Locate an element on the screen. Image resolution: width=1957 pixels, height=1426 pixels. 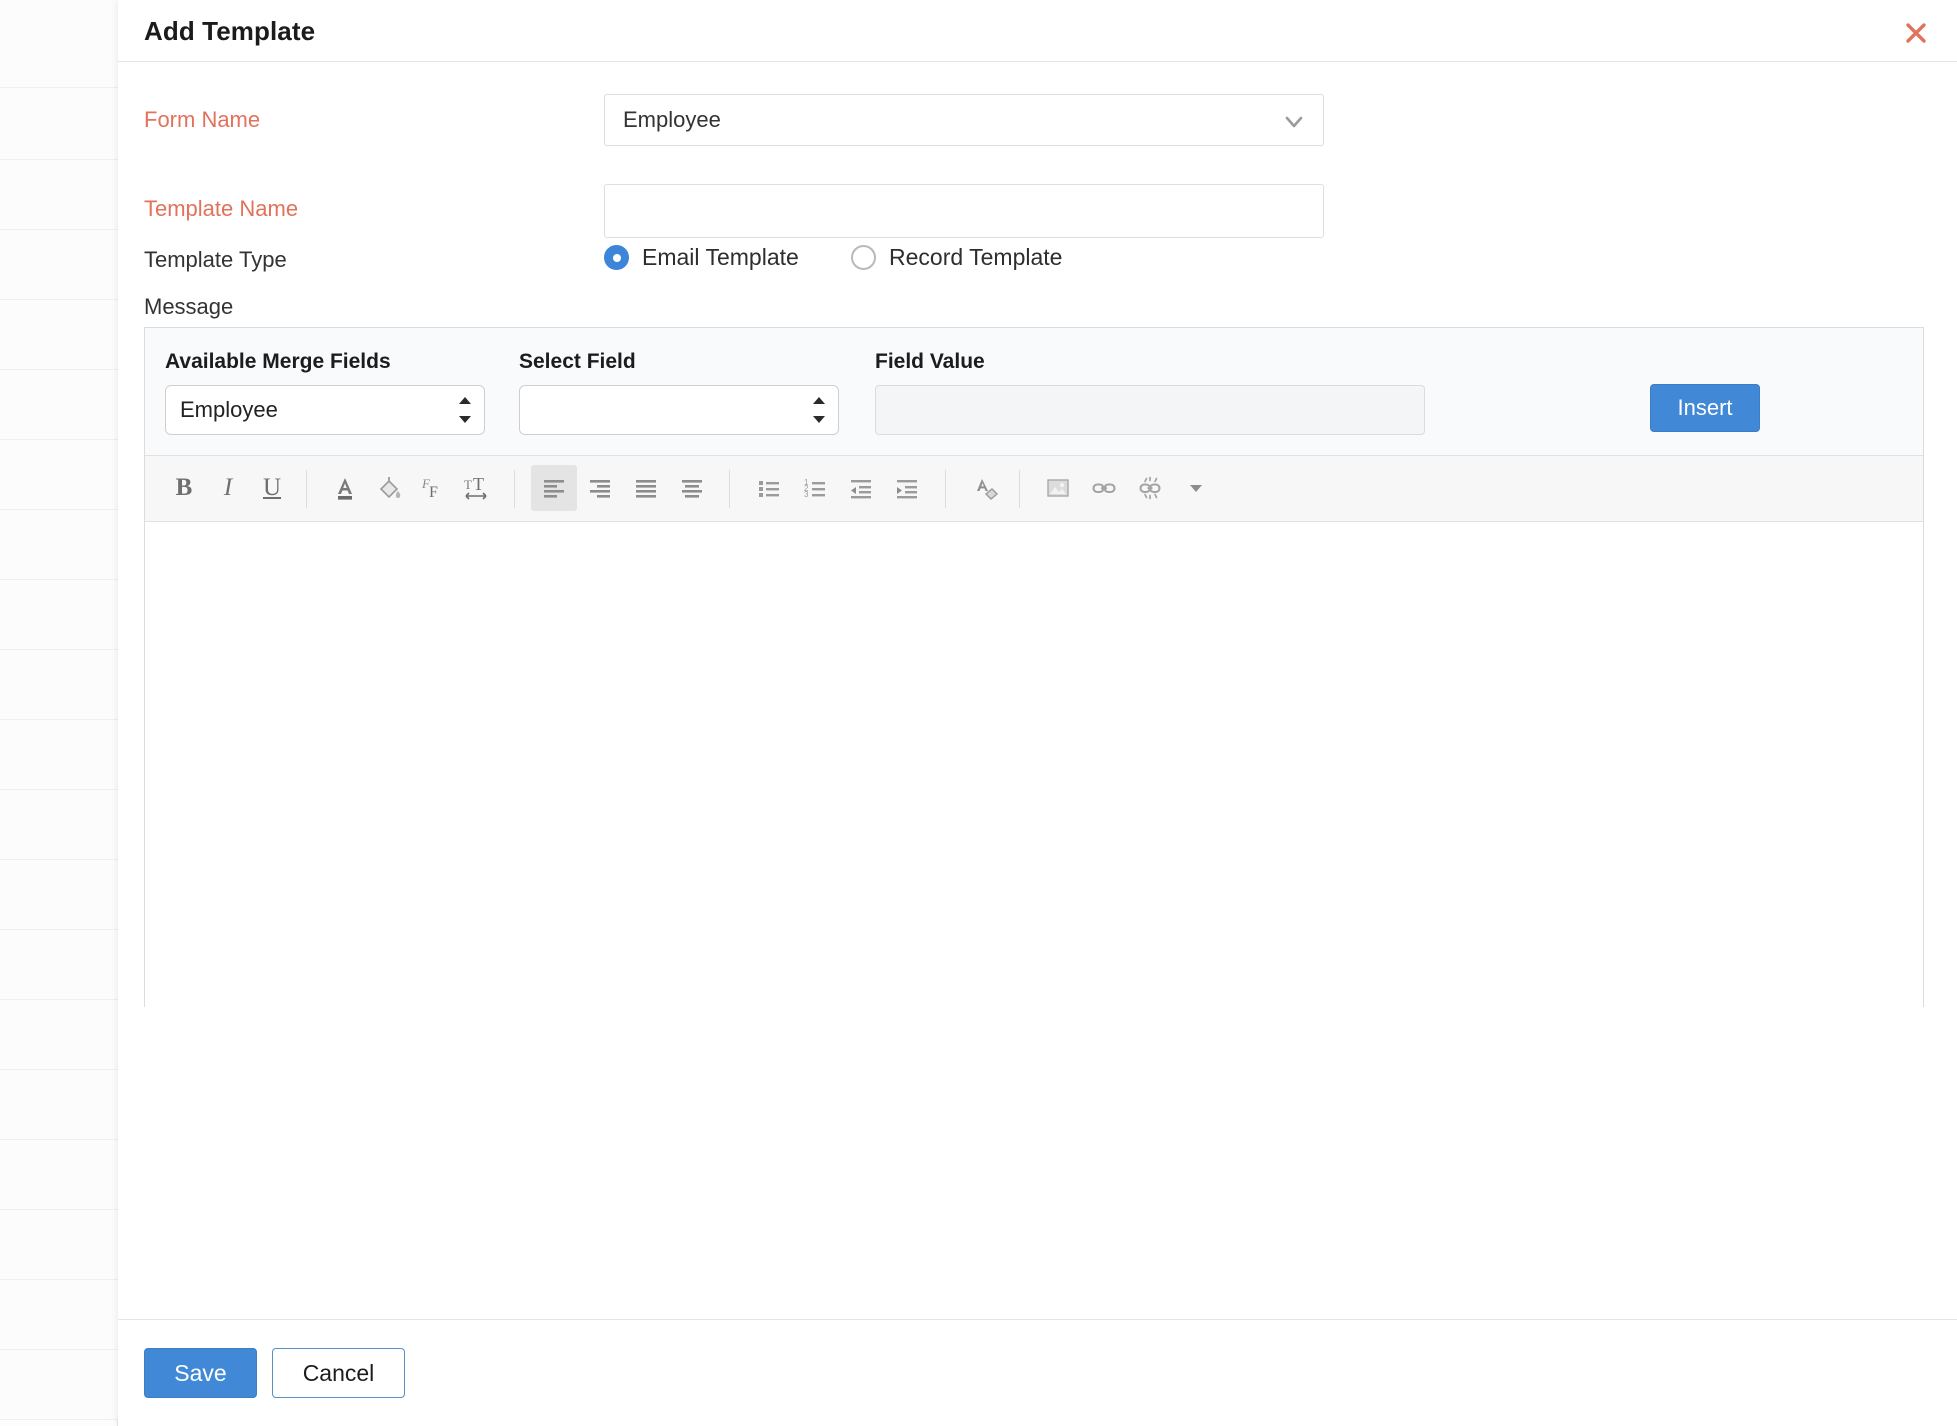
radio-email-template: Email Template is located at coordinates (701, 257).